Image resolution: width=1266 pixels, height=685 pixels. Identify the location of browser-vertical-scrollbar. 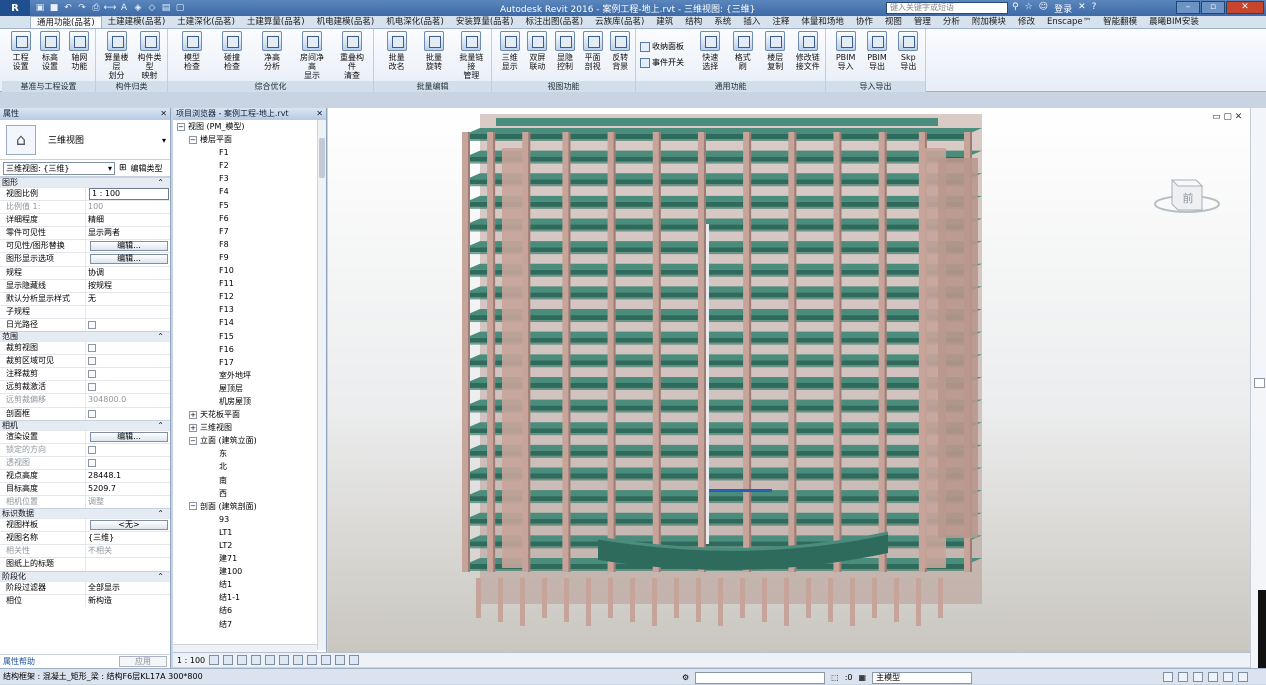
(321, 385).